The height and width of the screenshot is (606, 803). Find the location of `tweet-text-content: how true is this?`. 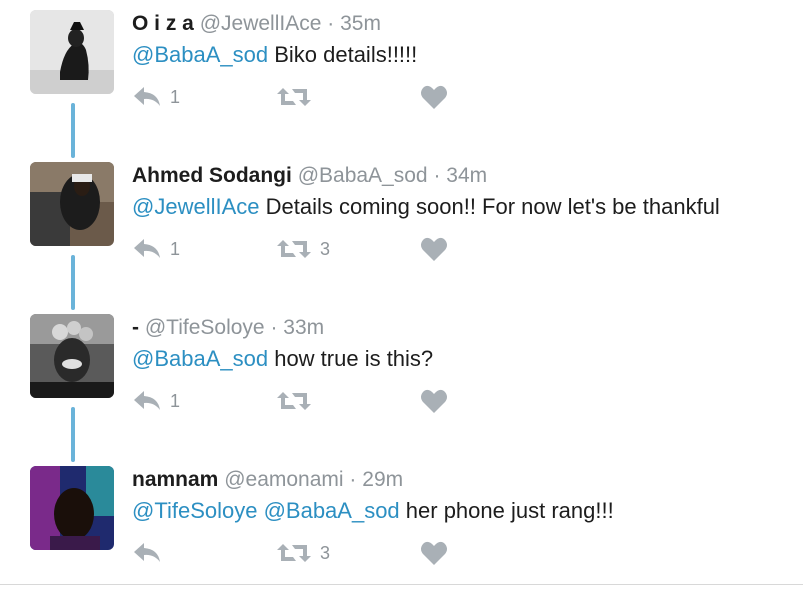

tweet-text-content: how true is this? is located at coordinates (351, 358).